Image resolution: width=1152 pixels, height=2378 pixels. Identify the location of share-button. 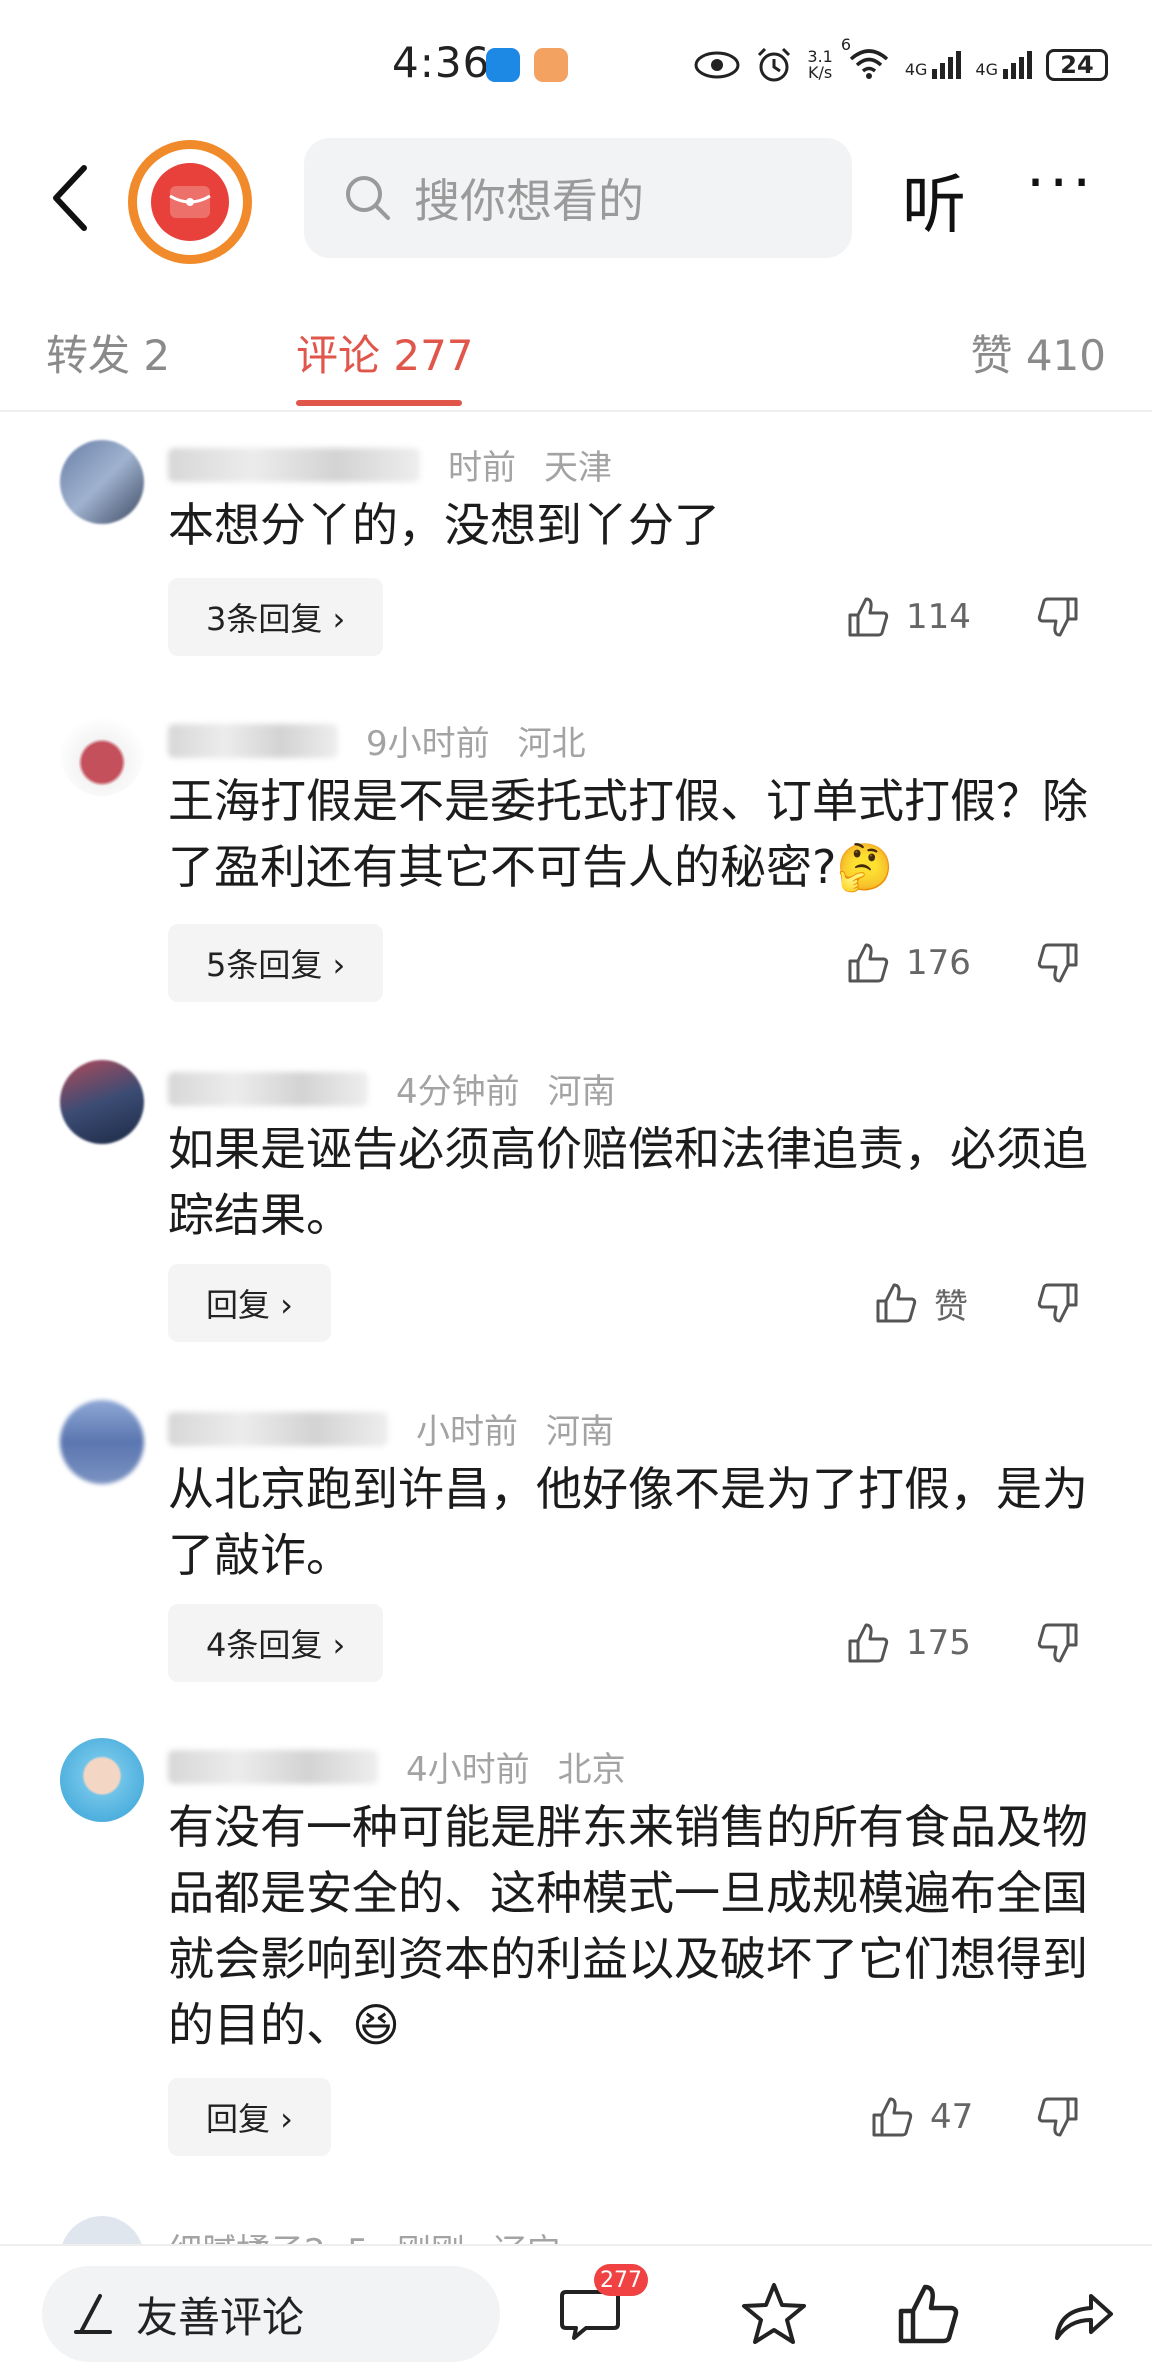
(1084, 2314).